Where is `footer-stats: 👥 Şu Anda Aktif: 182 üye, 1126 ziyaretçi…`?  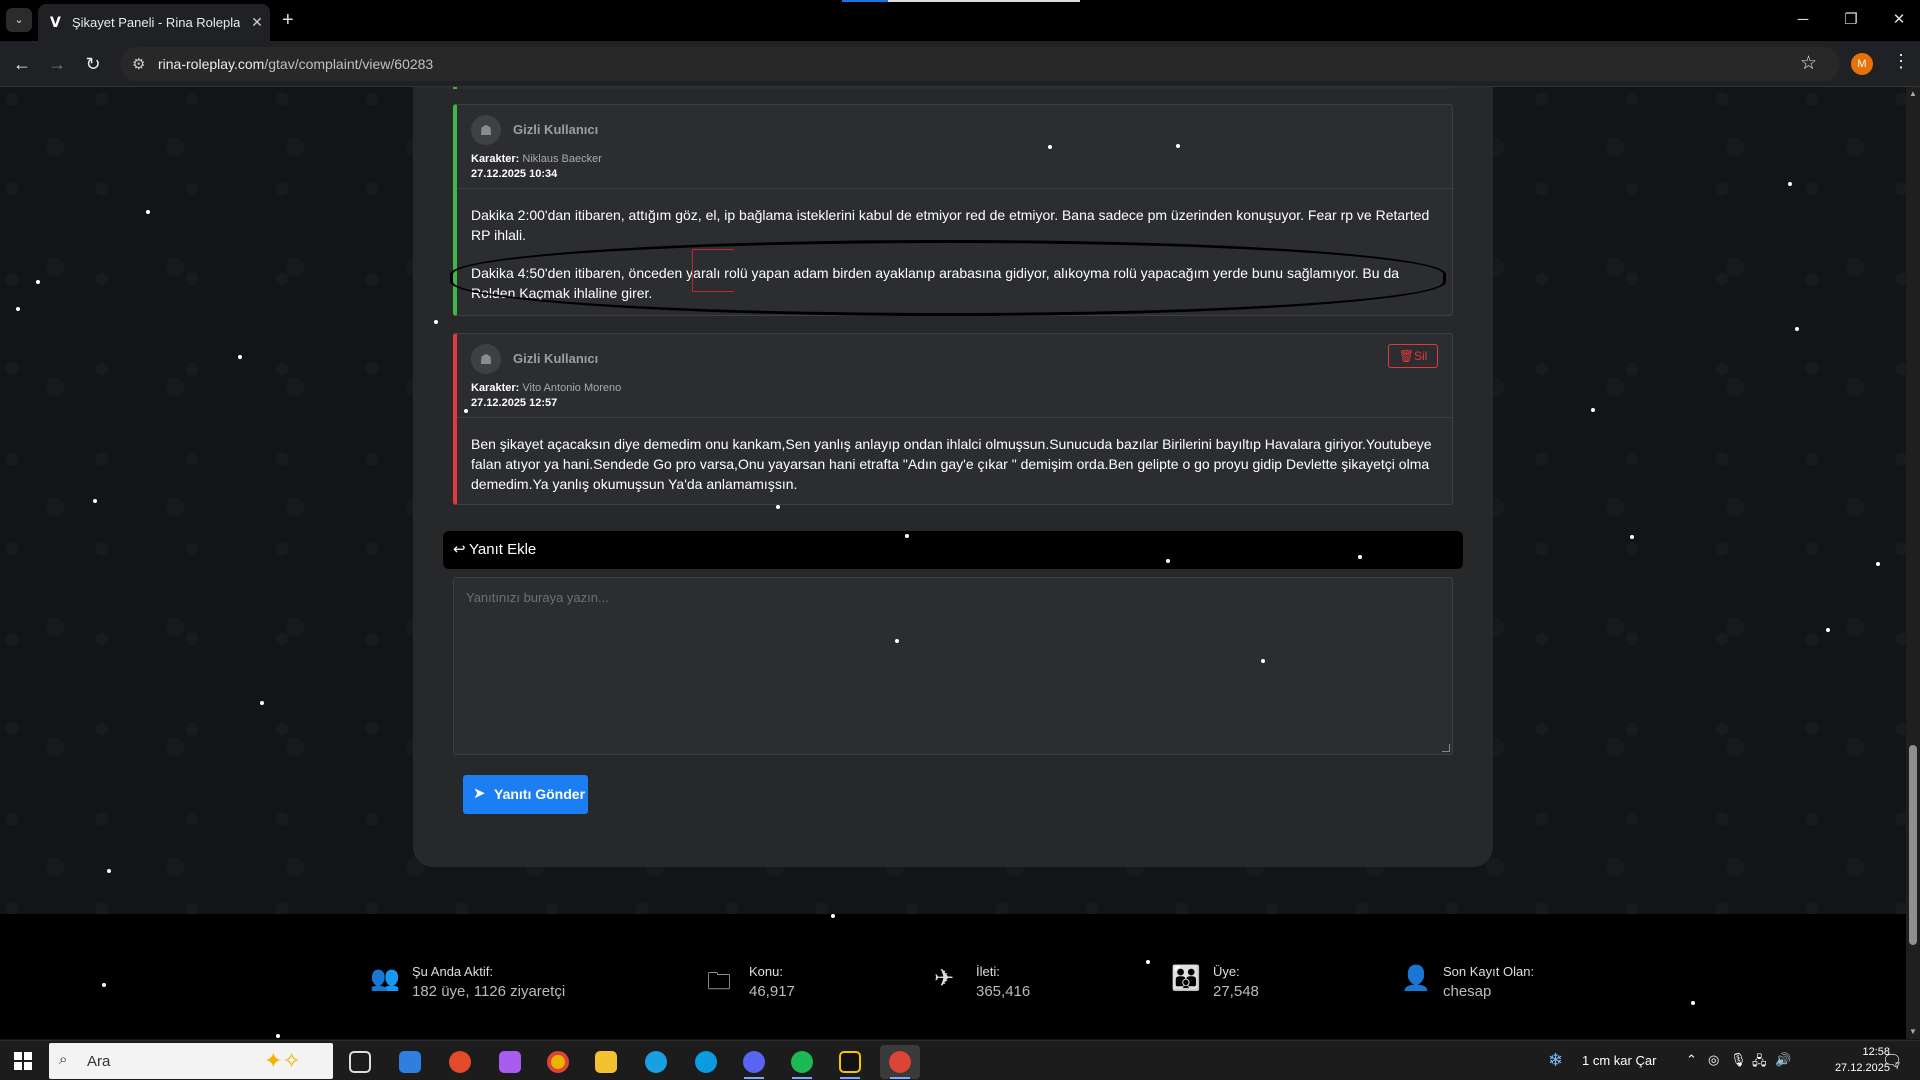 footer-stats: 👥 Şu Anda Aktif: 182 üye, 1126 ziyaretçi… is located at coordinates (953, 976).